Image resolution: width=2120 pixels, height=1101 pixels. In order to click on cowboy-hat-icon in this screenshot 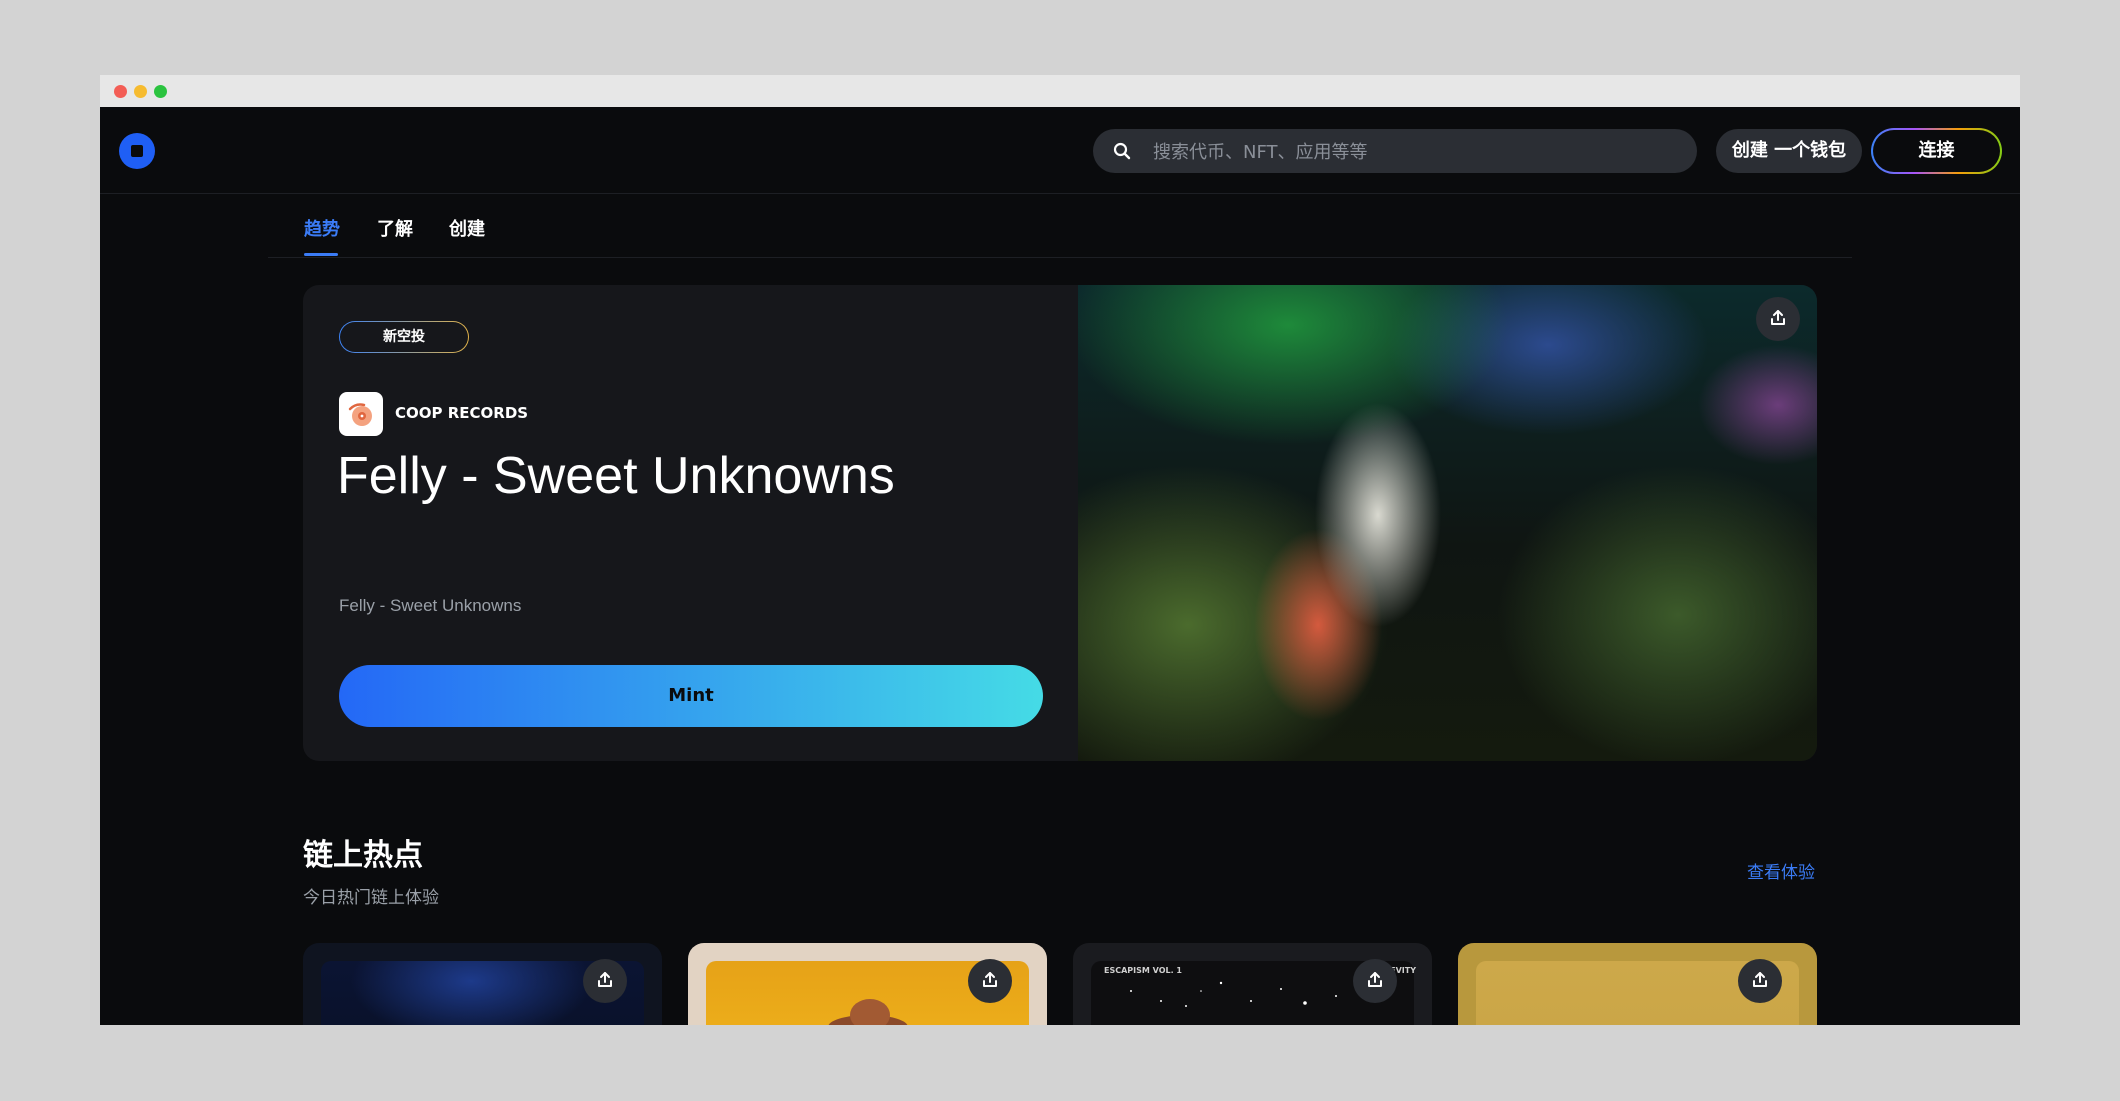, I will do `click(868, 1012)`.